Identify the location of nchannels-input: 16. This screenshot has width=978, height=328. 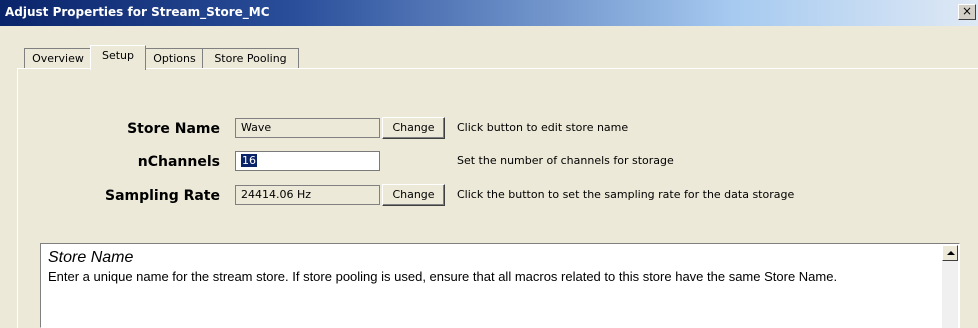
(307, 161).